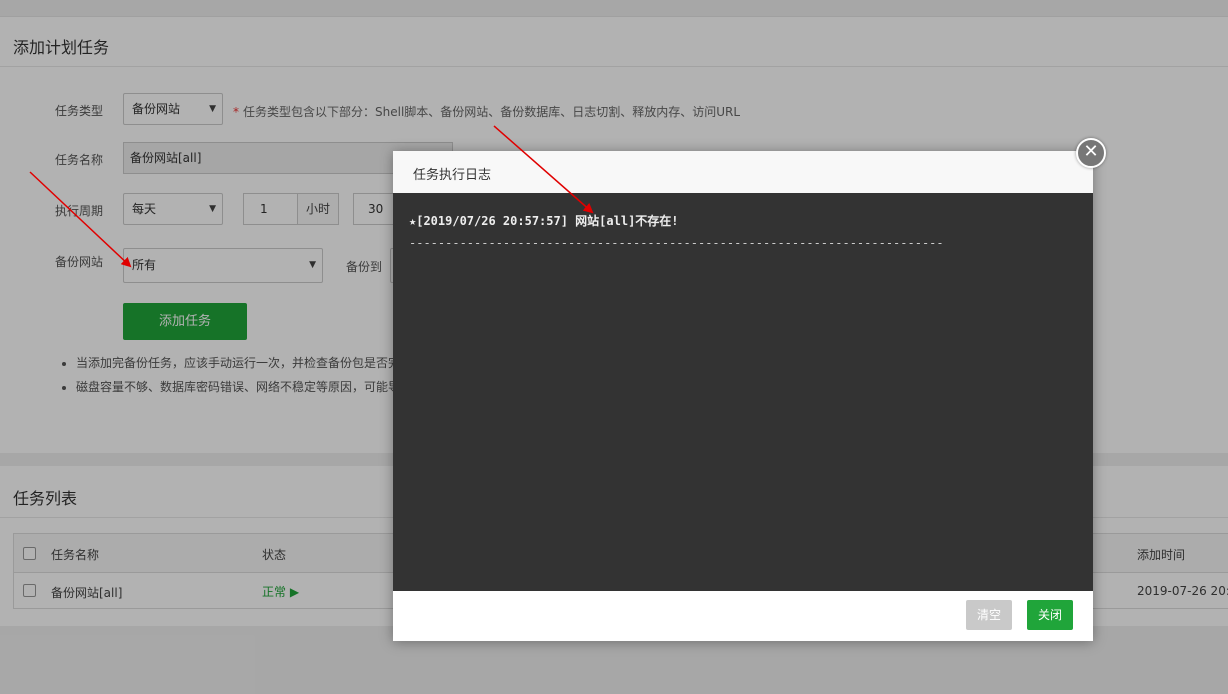 The image size is (1228, 694). What do you see at coordinates (1050, 615) in the screenshot?
I see `close-button: 关闭` at bounding box center [1050, 615].